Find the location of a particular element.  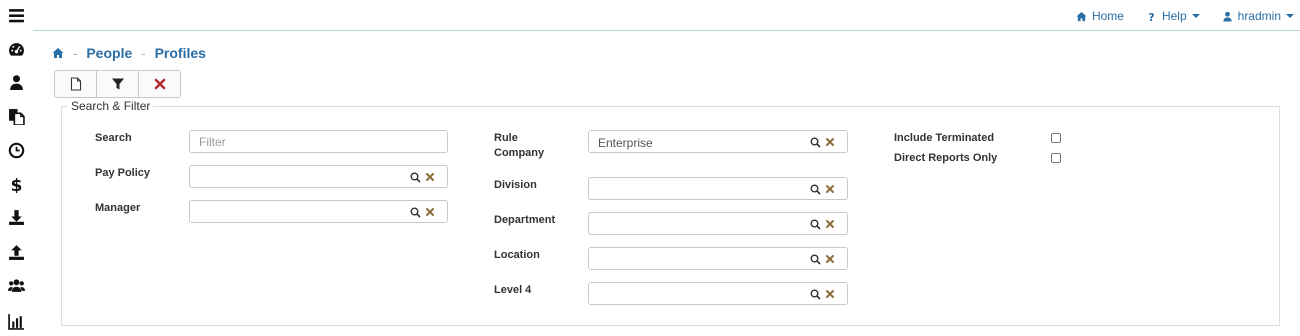

help-menu-label: Help is located at coordinates (1174, 16).